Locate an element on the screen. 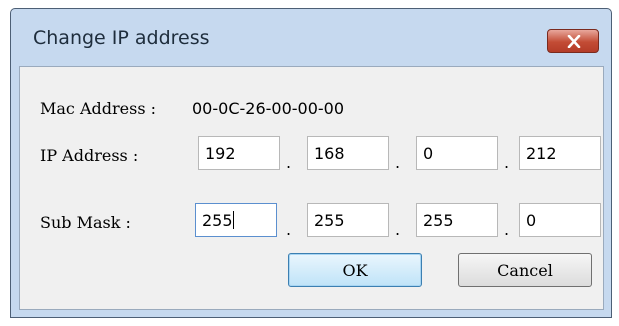 The height and width of the screenshot is (326, 619). close-icon is located at coordinates (574, 41).